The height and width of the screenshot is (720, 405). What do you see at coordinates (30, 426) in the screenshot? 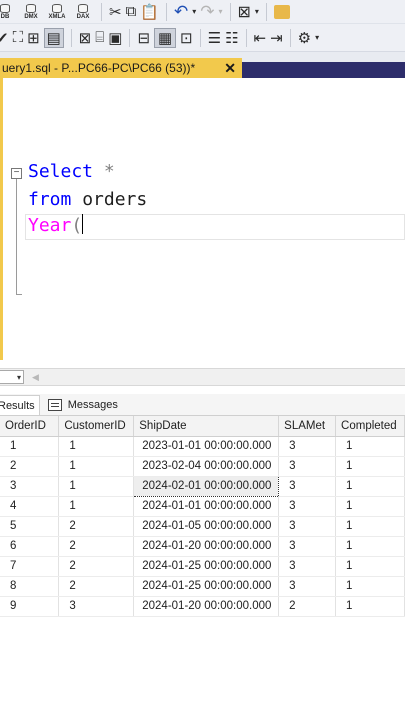
I see `column-header-orderid: OrderID` at bounding box center [30, 426].